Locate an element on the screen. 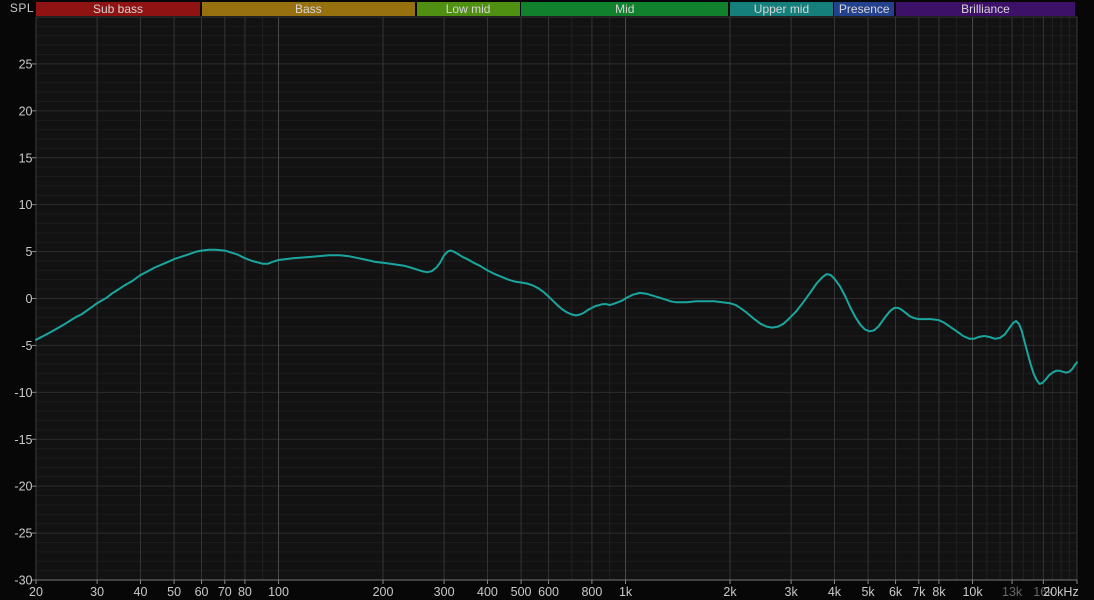 This screenshot has width=1094, height=600. y-tick-label: -10 is located at coordinates (23, 393).